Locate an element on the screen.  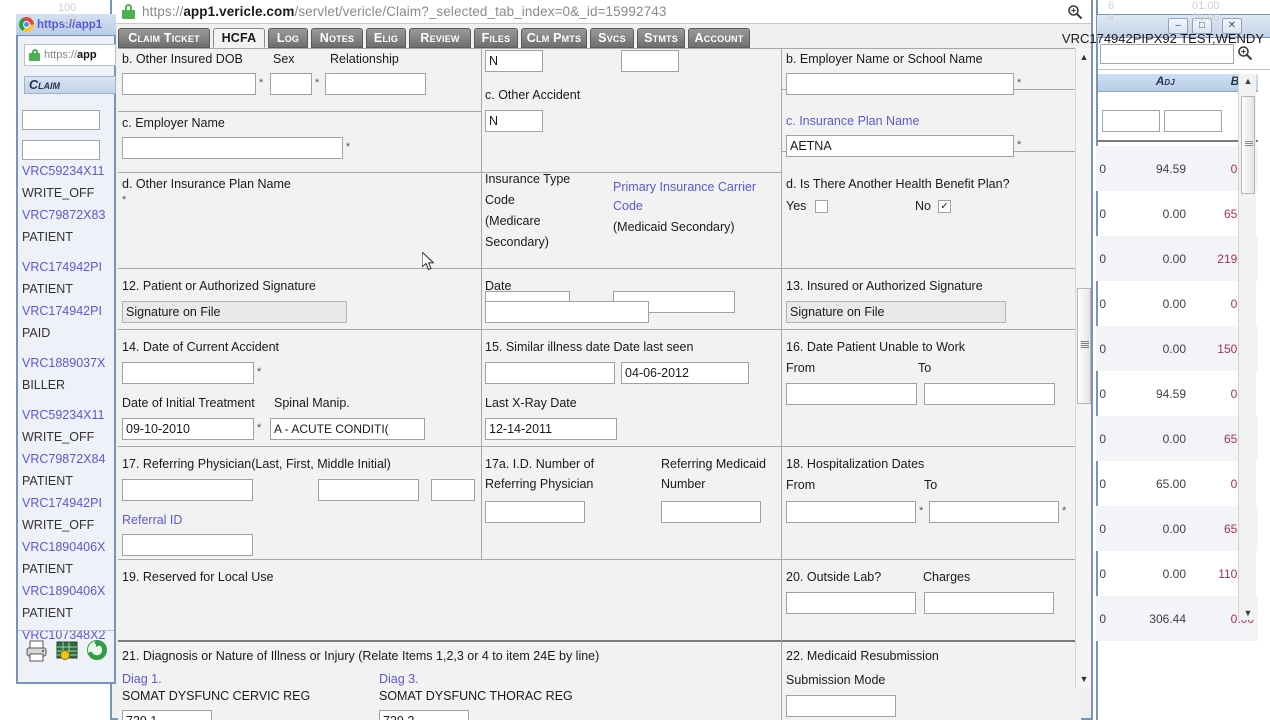
tab-files: Files is located at coordinates (496, 38).